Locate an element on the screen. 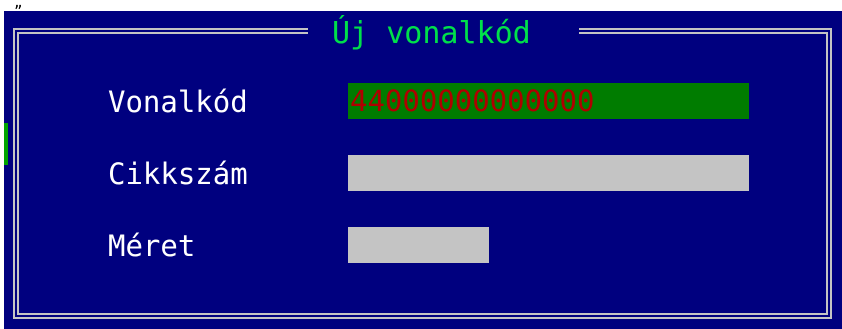 The width and height of the screenshot is (842, 329). barcode-label: Vonalkód is located at coordinates (178, 102).